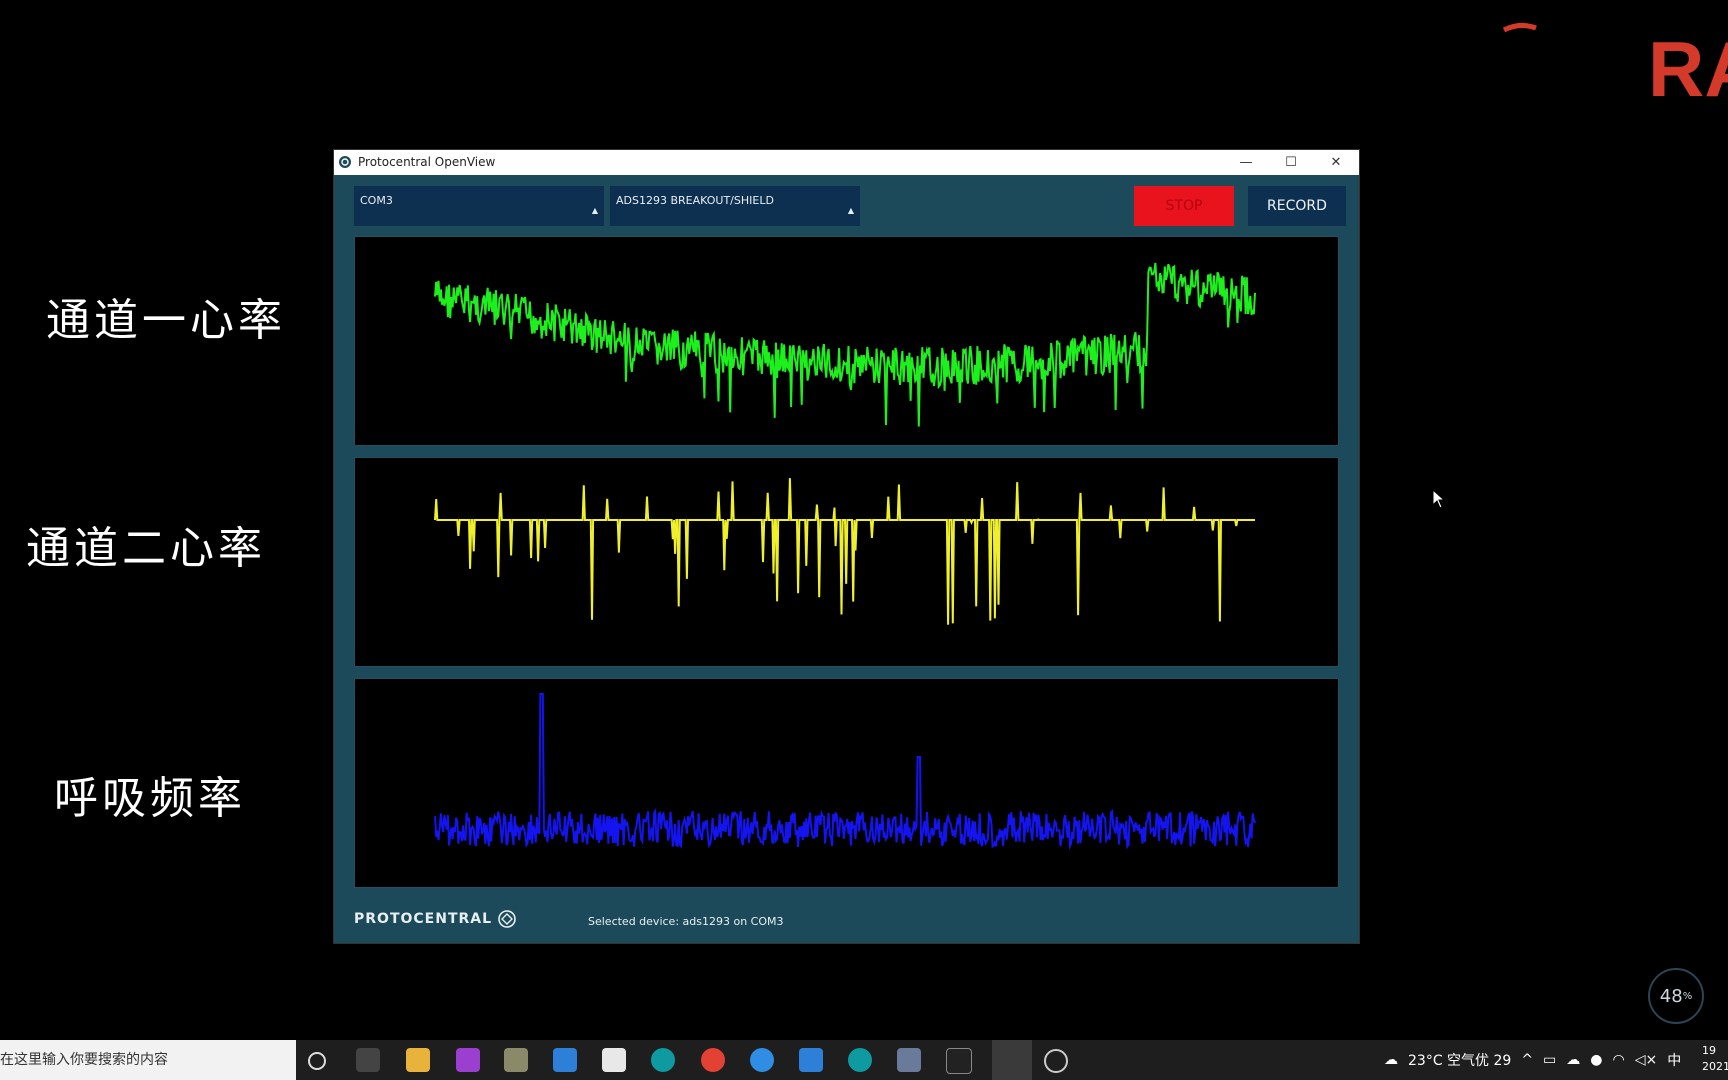 The height and width of the screenshot is (1080, 1728). I want to click on logo-text: PROTOCENTRAL, so click(423, 919).